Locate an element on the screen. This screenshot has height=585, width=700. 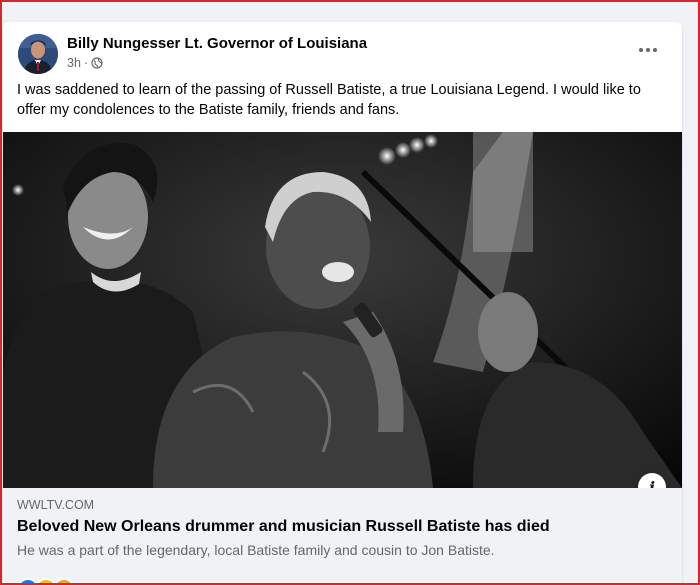
more-options-icon is located at coordinates (648, 50).